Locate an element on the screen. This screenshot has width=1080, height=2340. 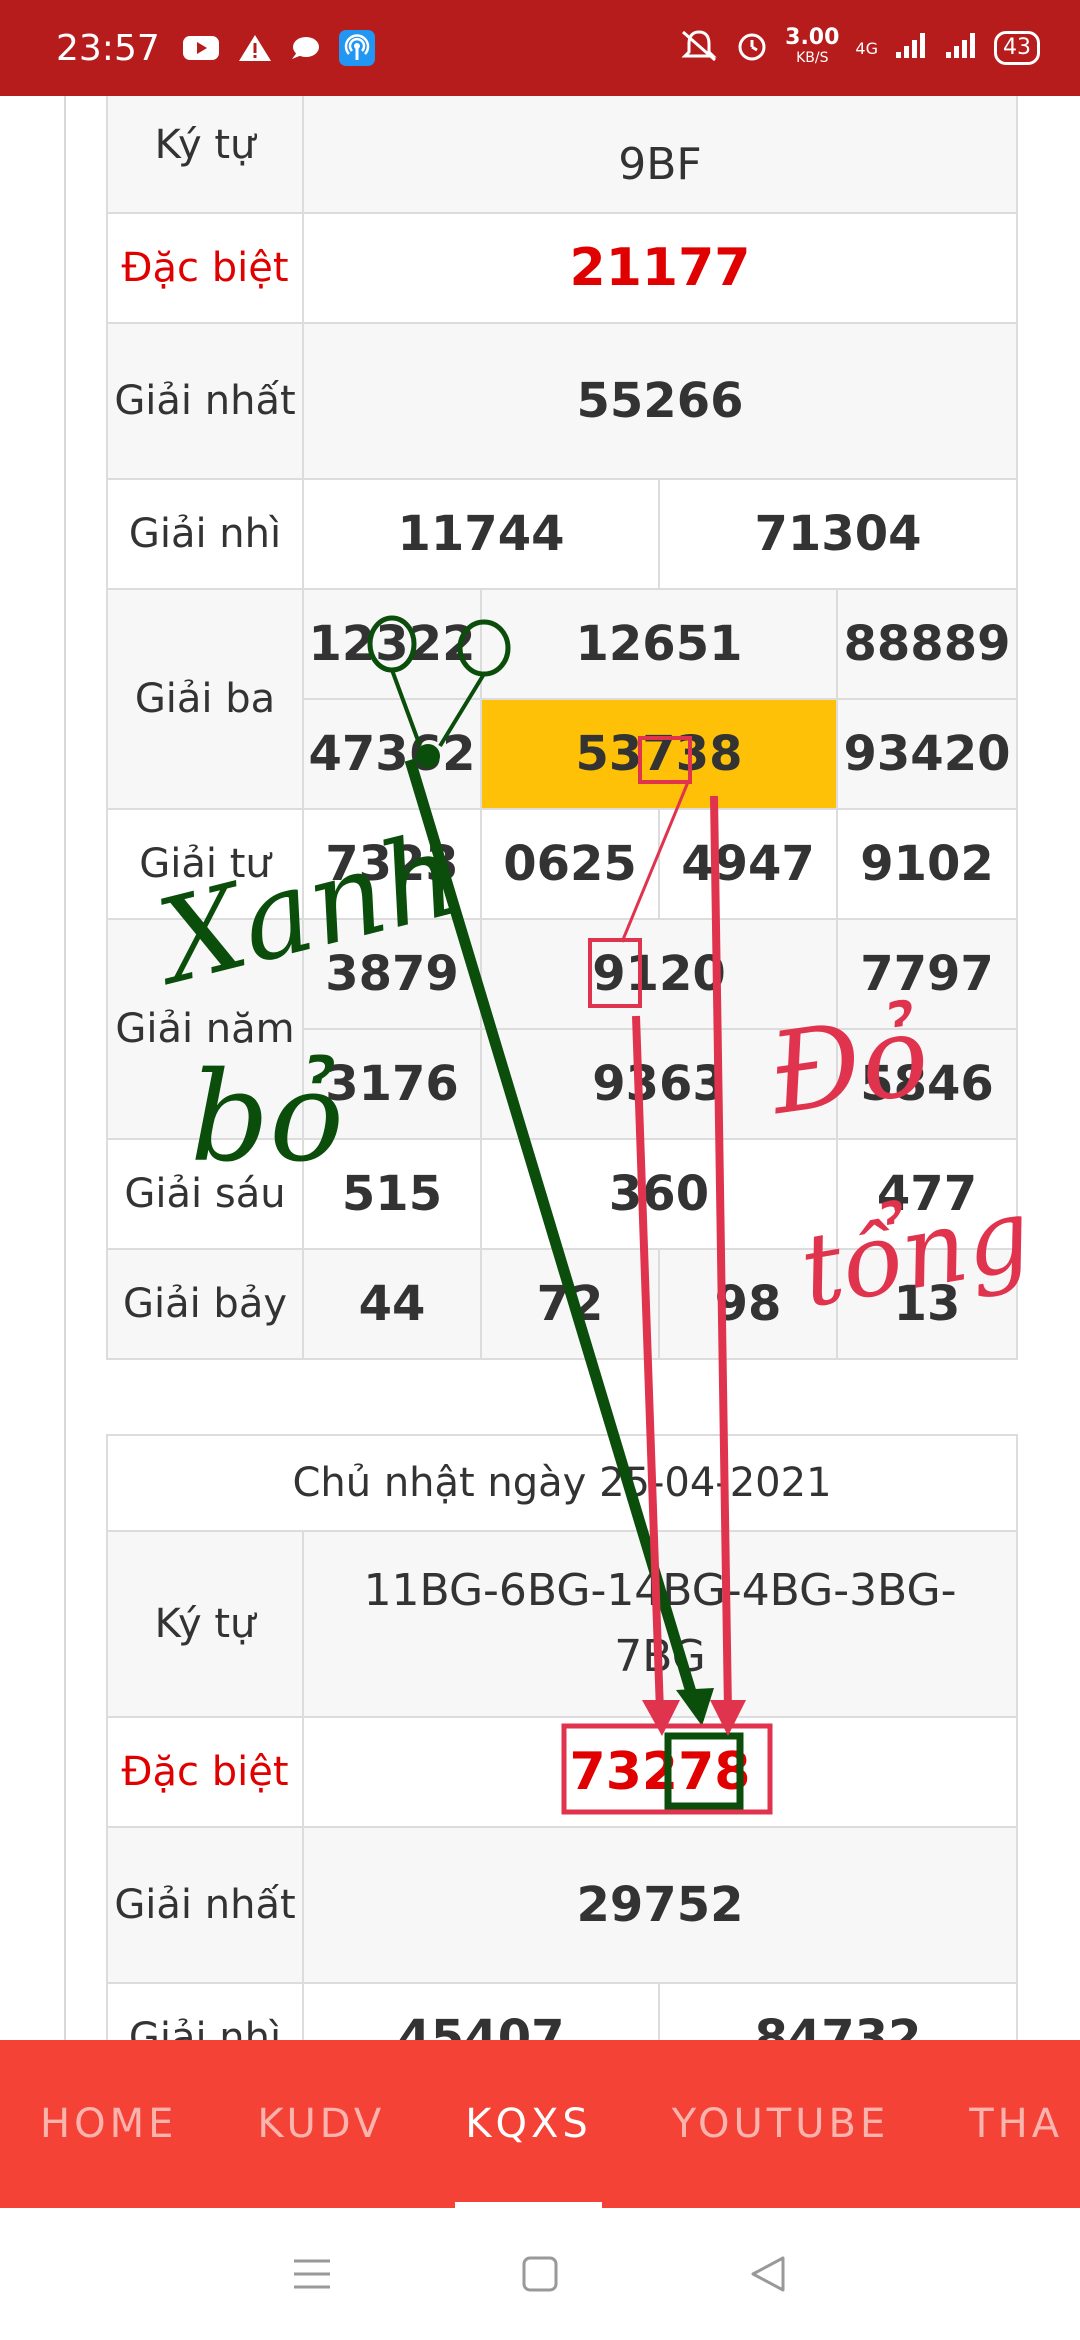
prize-number: 29752 is located at coordinates (660, 1905).